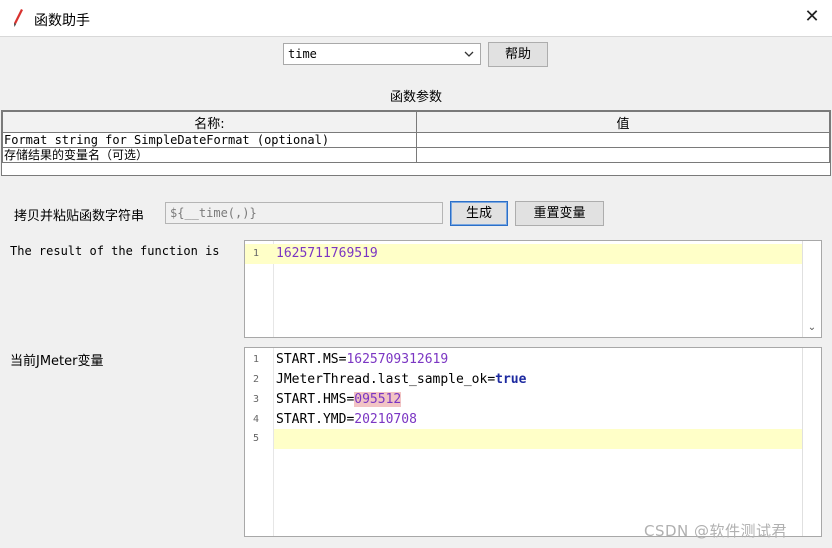  What do you see at coordinates (511, 379) in the screenshot?
I see `var-value: true` at bounding box center [511, 379].